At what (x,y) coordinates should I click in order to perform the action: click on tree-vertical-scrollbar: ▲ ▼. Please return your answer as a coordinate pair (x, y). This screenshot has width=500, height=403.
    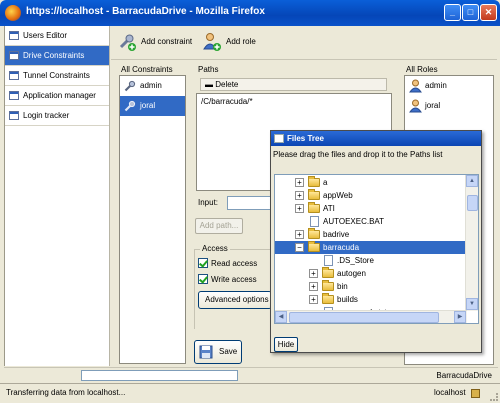
    Looking at the image, I should click on (471, 243).